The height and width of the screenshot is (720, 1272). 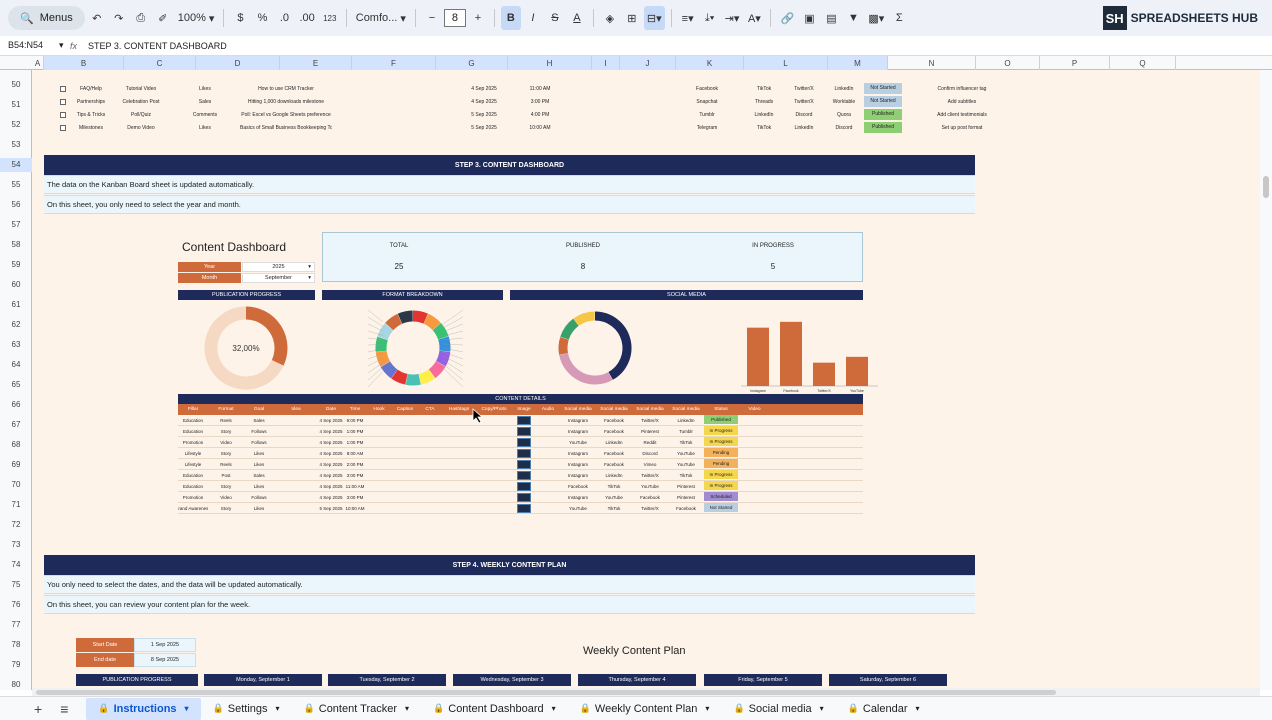 What do you see at coordinates (509, 165) in the screenshot?
I see `section-bar-step3: STEP 3. CONTENT DASHBOARD` at bounding box center [509, 165].